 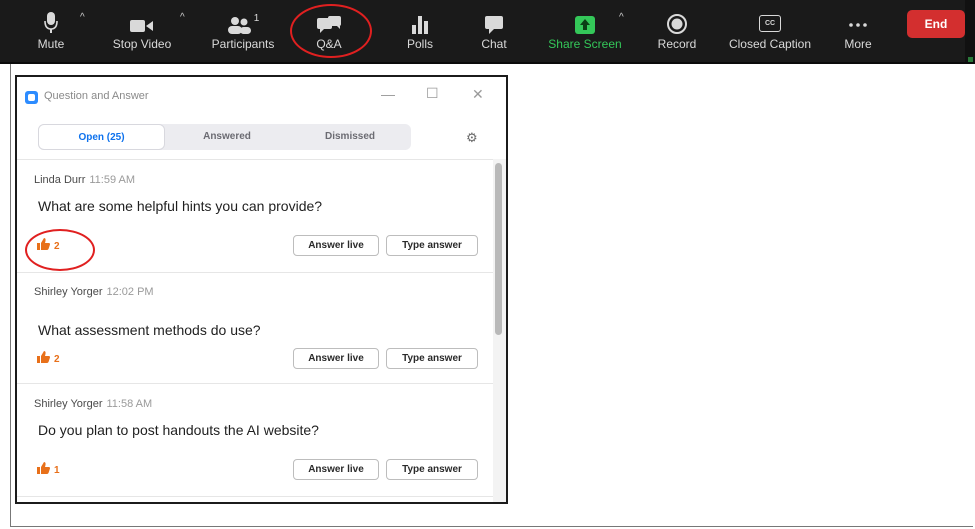 I want to click on qa-titlebar: Question and Answer — ☐ ✕, so click(x=261, y=97).